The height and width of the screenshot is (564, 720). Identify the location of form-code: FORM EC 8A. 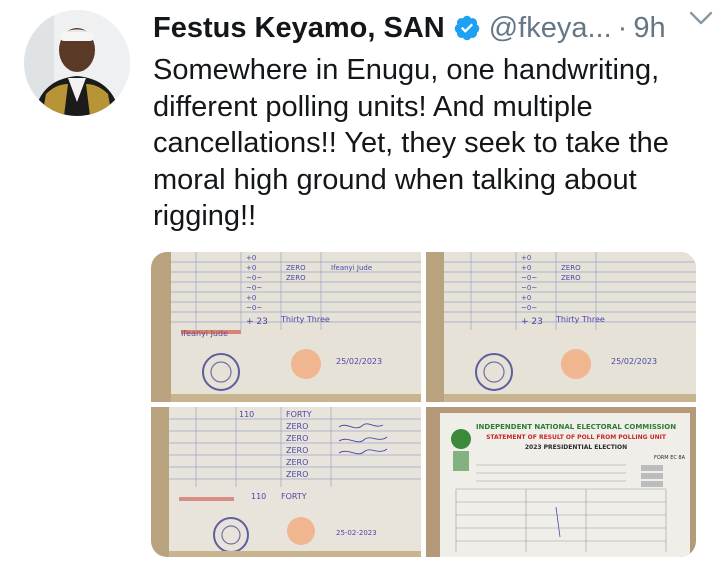
(670, 458).